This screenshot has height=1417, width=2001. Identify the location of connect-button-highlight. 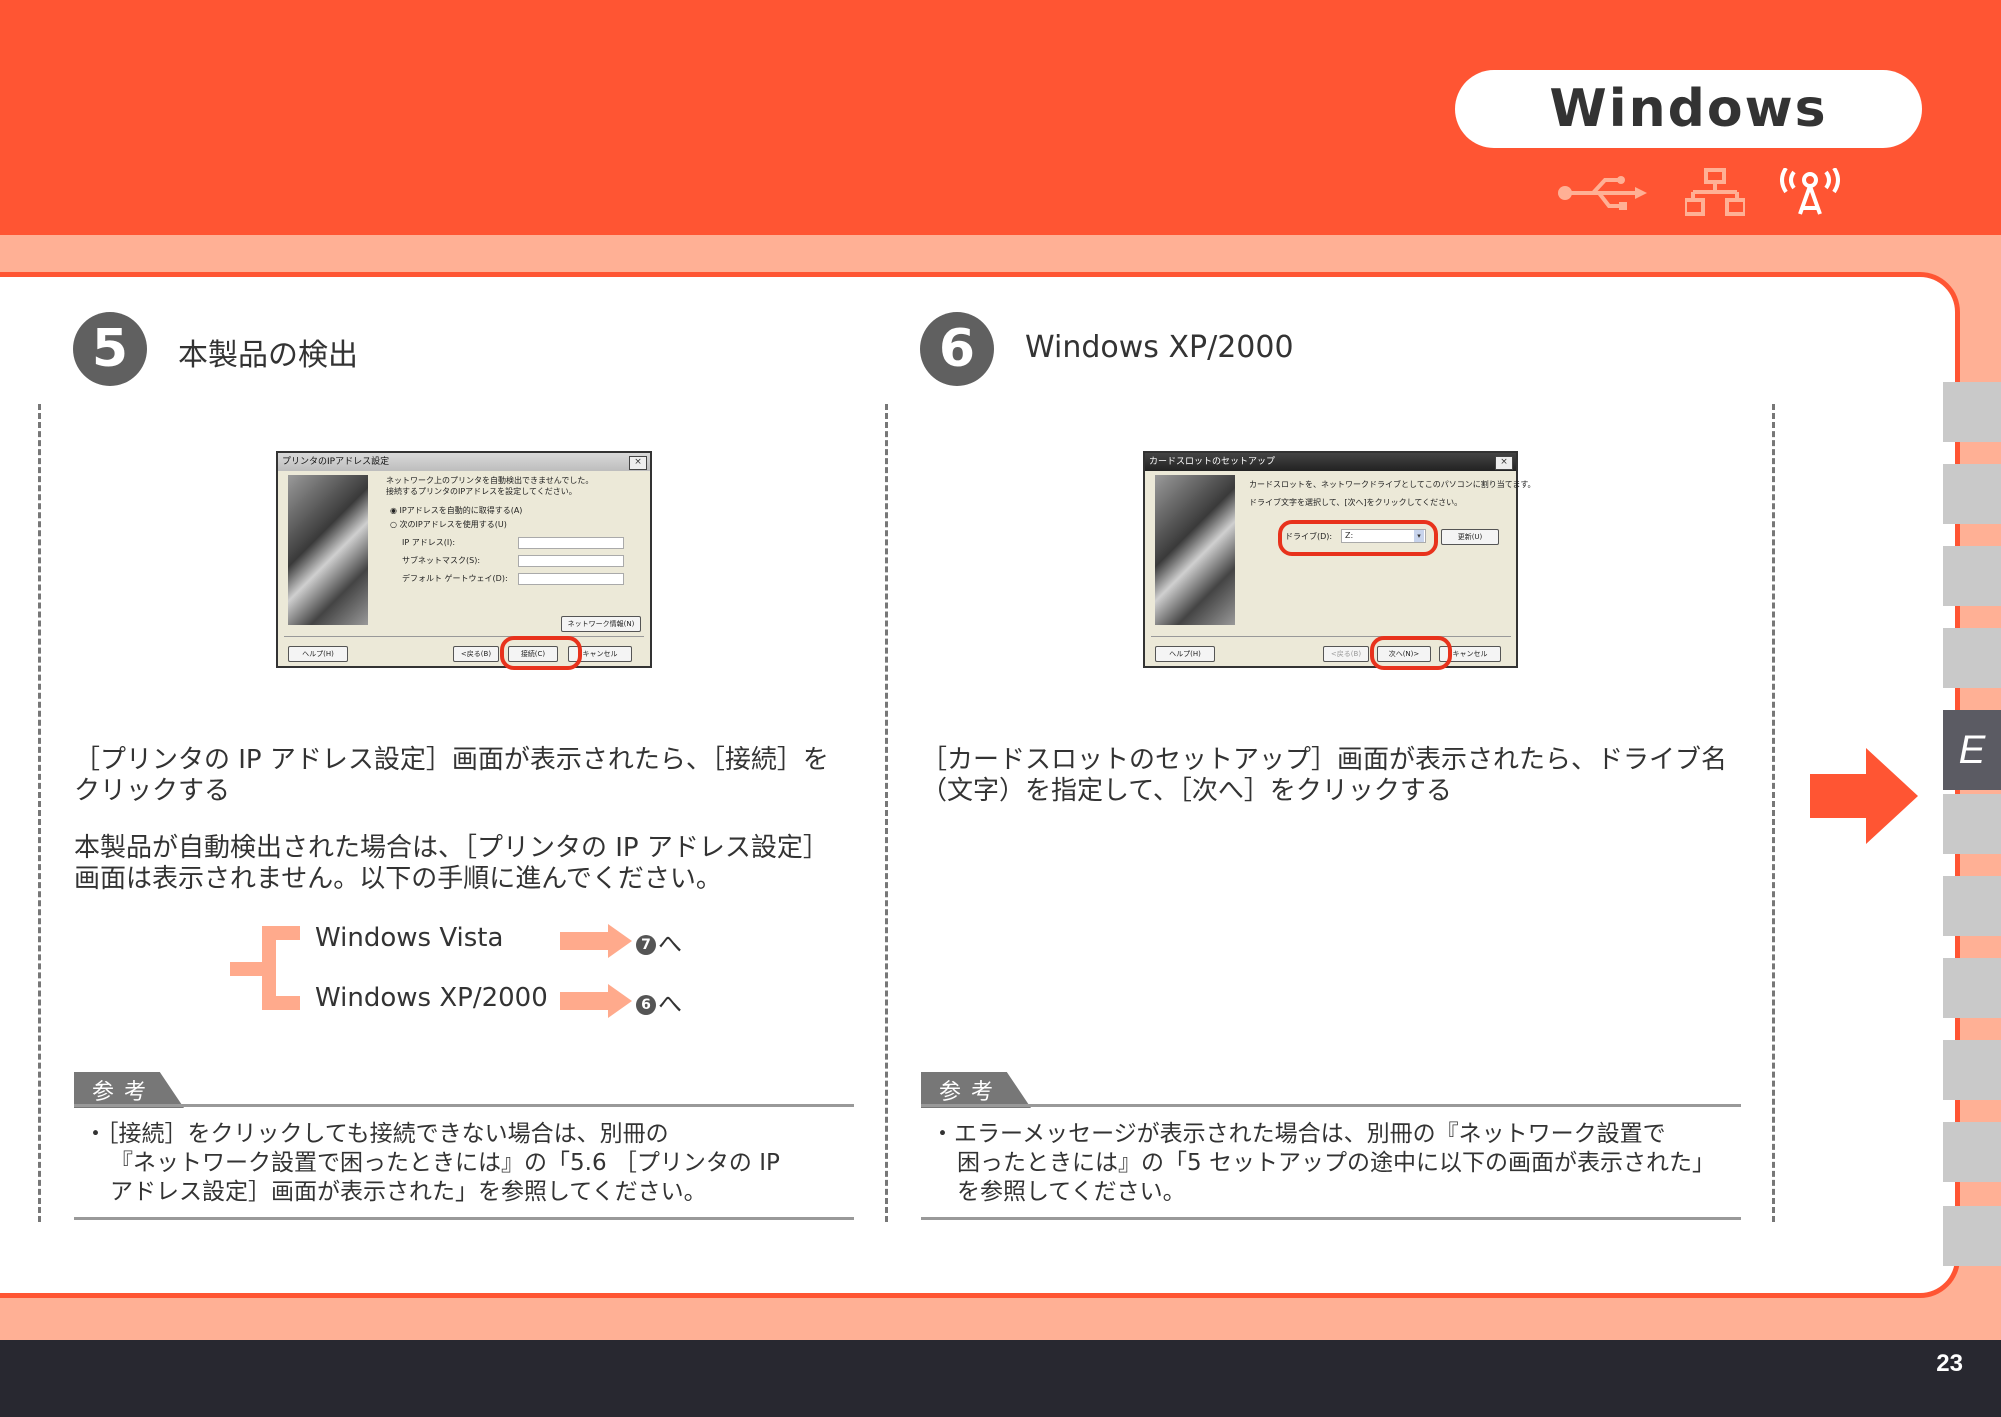
(541, 653).